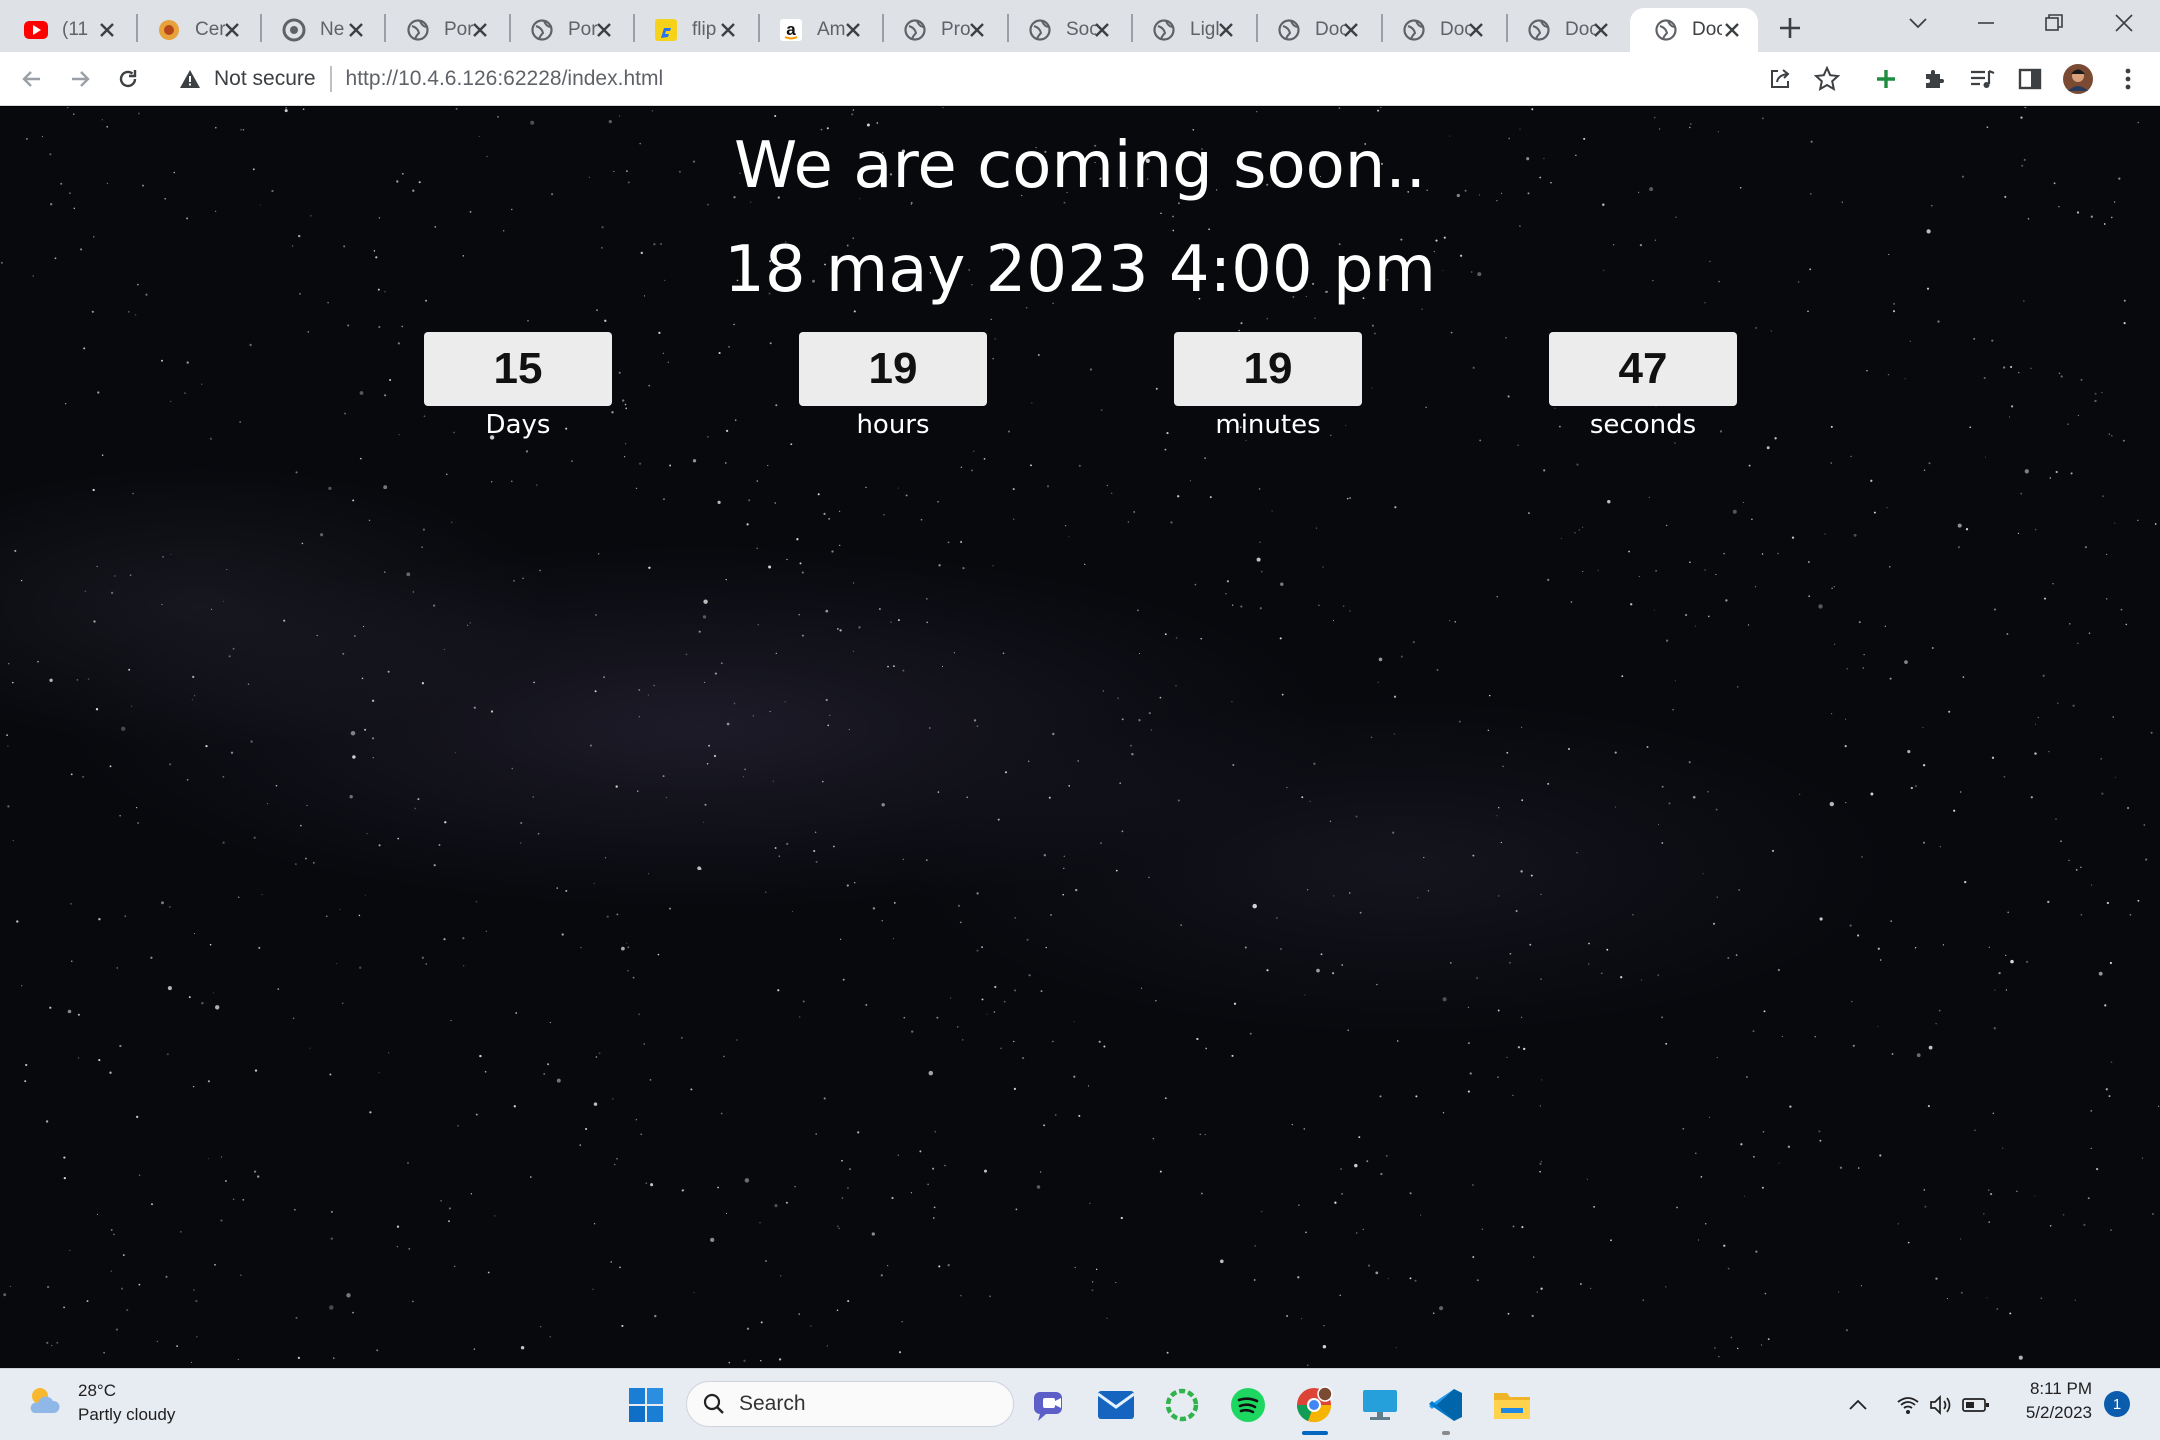 Image resolution: width=2160 pixels, height=1440 pixels. I want to click on cert-icon, so click(169, 30).